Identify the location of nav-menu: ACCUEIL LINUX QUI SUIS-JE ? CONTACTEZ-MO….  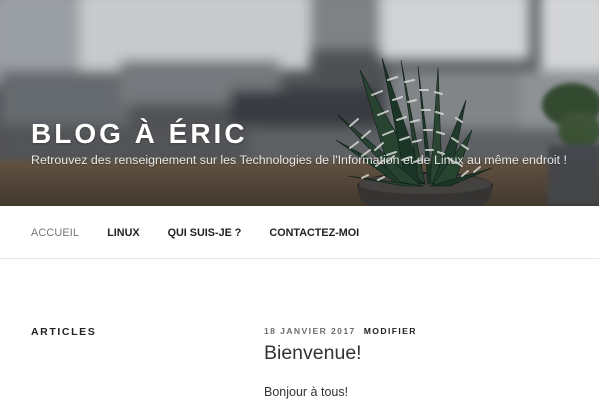
(209, 233).